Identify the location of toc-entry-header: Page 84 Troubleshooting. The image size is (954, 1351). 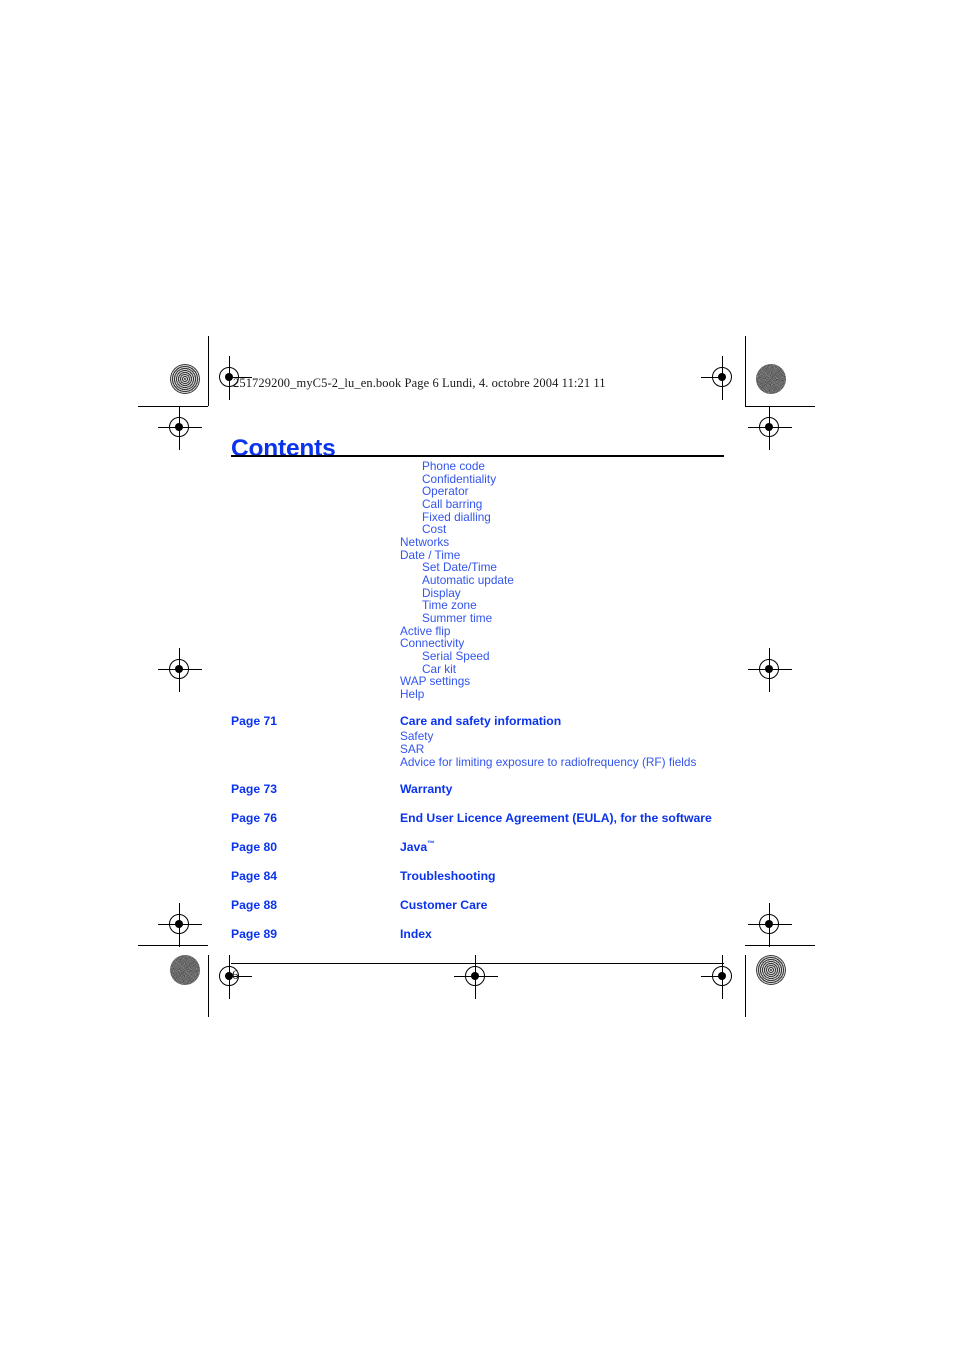
(476, 876).